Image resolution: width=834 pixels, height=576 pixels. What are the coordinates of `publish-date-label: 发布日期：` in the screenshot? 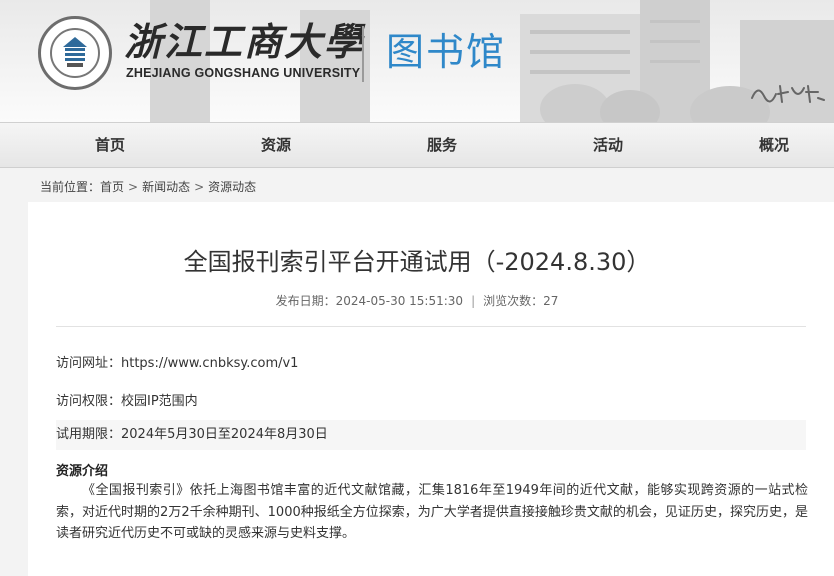 It's located at (305, 301).